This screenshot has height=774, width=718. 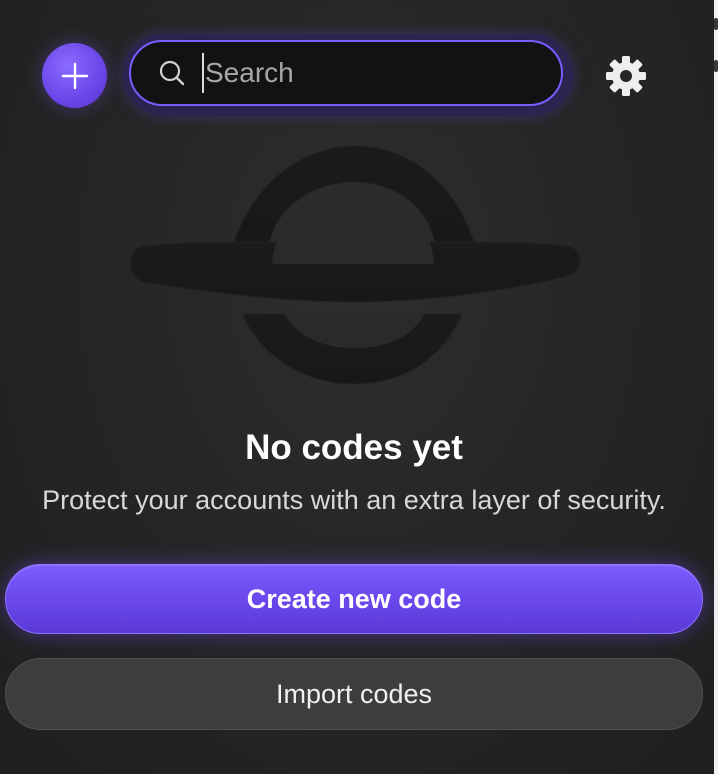 I want to click on create-new-code-button: Create new code, so click(x=354, y=599).